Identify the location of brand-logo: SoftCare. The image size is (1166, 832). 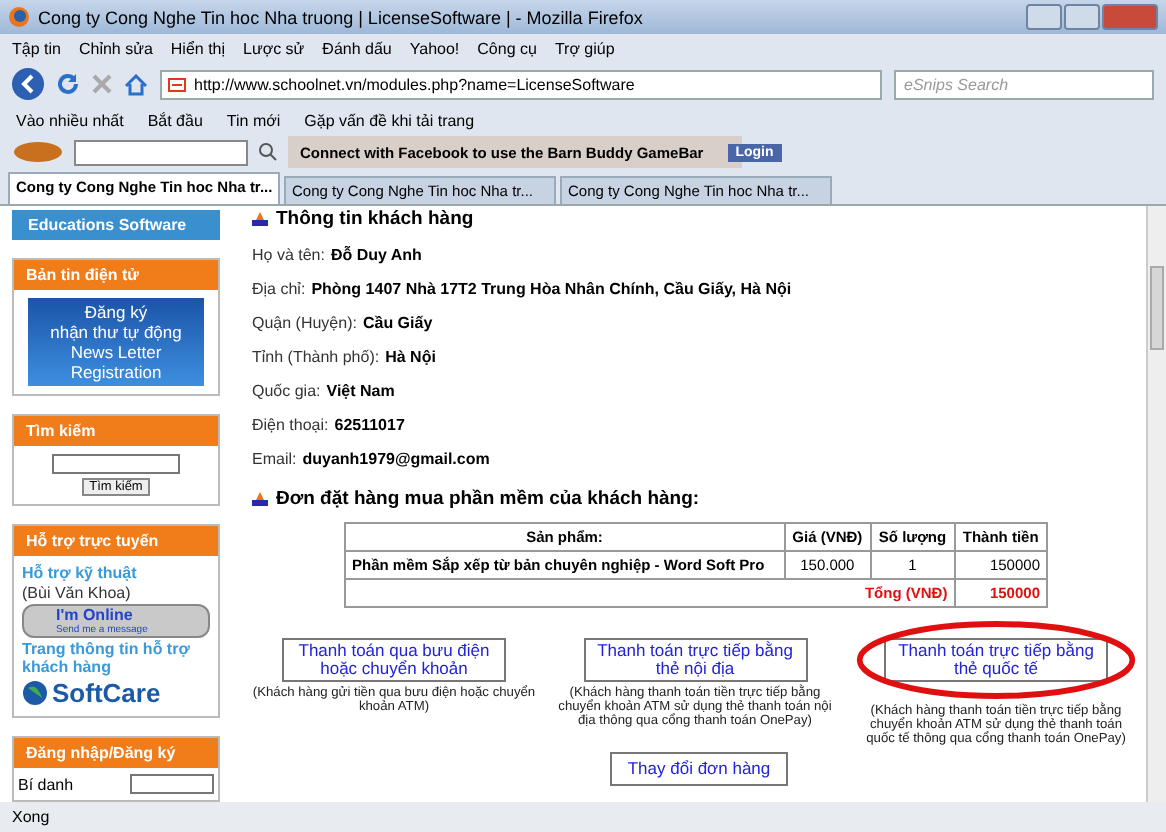
(106, 693).